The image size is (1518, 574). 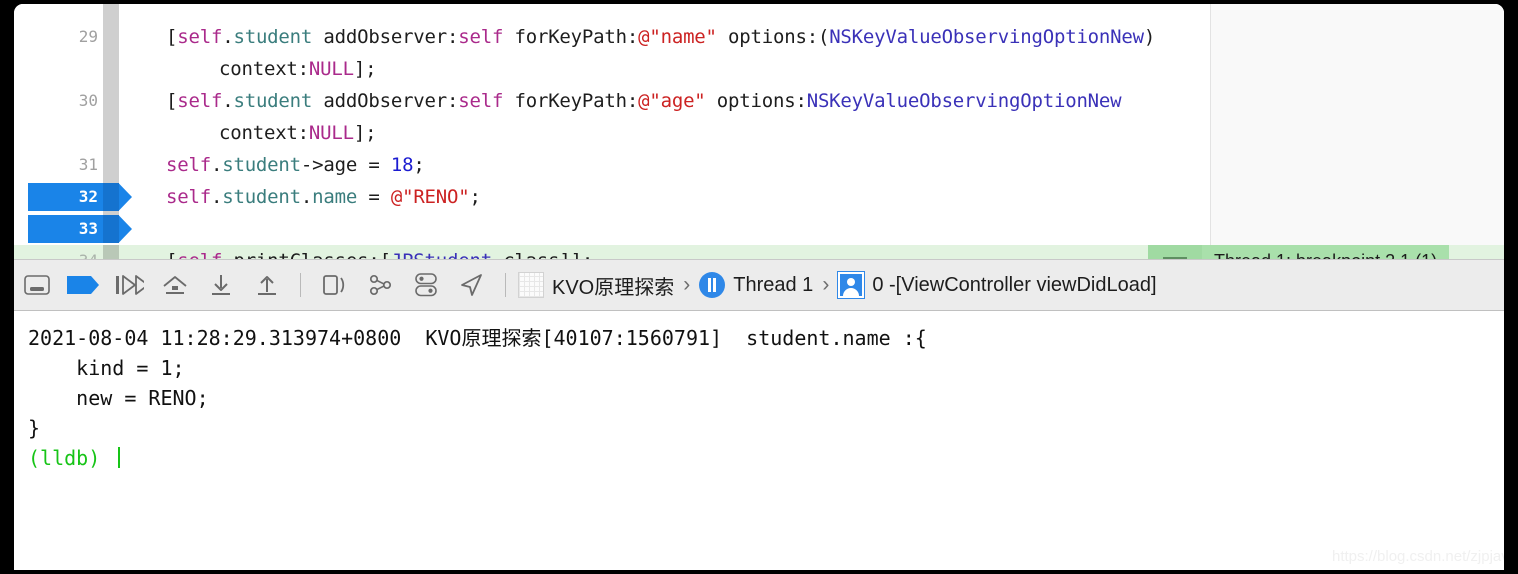 I want to click on code-line: 32 self.student.name = @"RENO";, so click(x=759, y=197).